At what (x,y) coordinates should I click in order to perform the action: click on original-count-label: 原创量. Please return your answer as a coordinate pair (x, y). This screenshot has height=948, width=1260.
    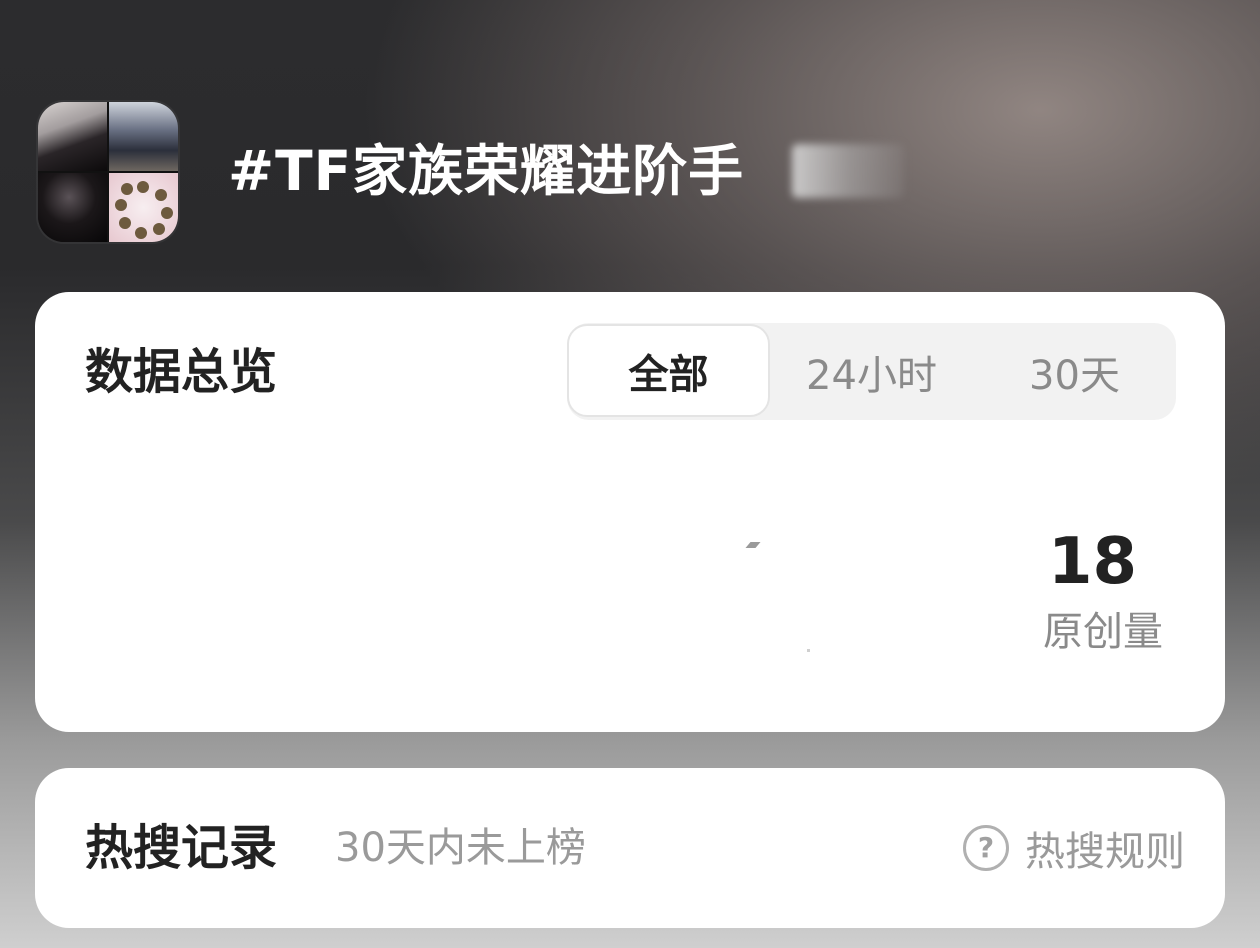
    Looking at the image, I should click on (1103, 632).